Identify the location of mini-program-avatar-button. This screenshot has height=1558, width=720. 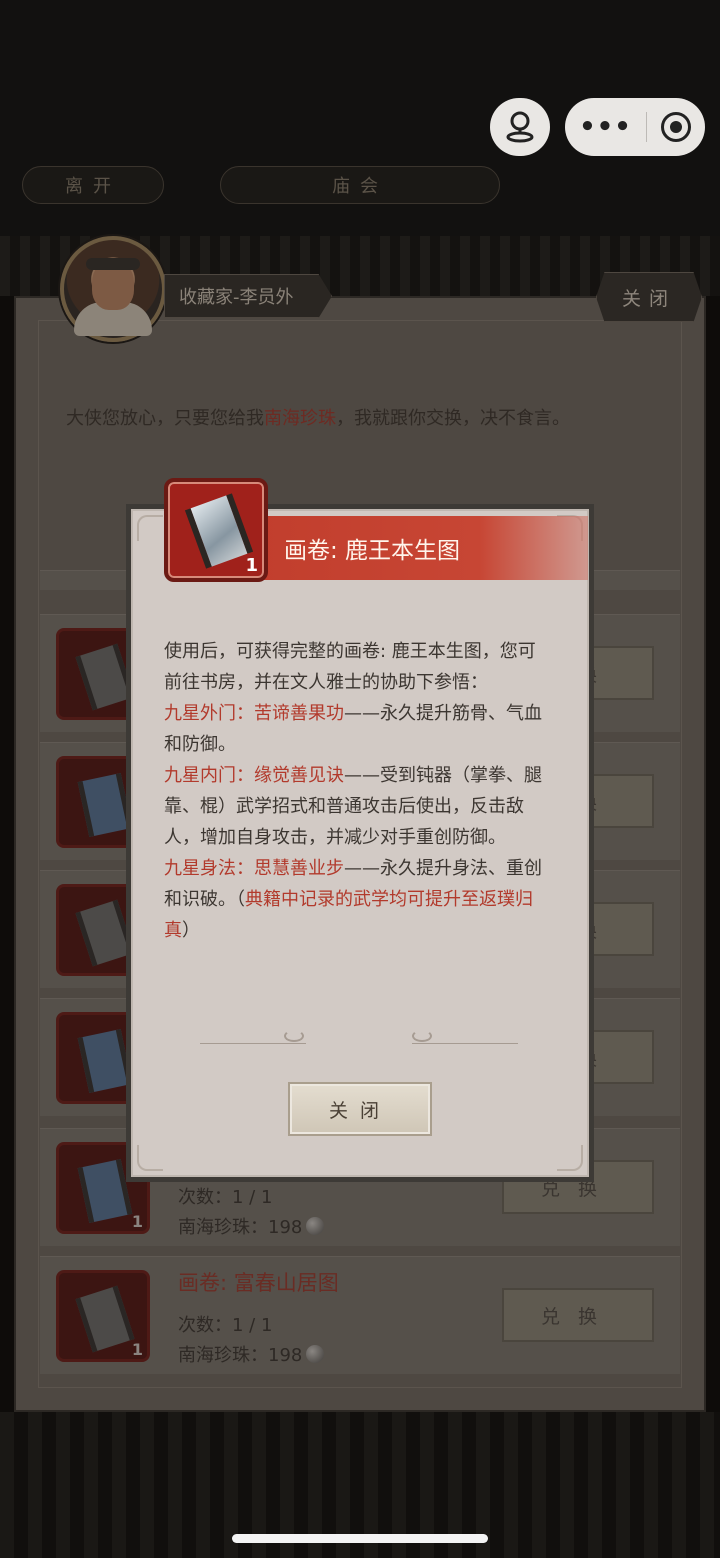
(520, 127).